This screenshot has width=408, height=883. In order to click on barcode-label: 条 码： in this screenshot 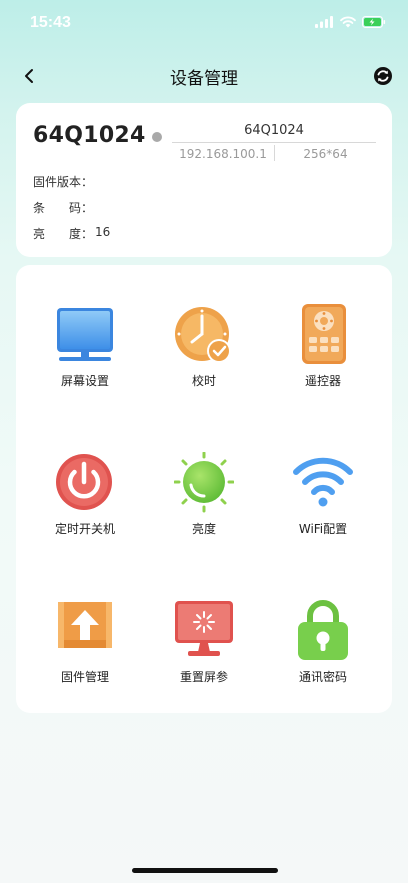, I will do `click(63, 208)`.